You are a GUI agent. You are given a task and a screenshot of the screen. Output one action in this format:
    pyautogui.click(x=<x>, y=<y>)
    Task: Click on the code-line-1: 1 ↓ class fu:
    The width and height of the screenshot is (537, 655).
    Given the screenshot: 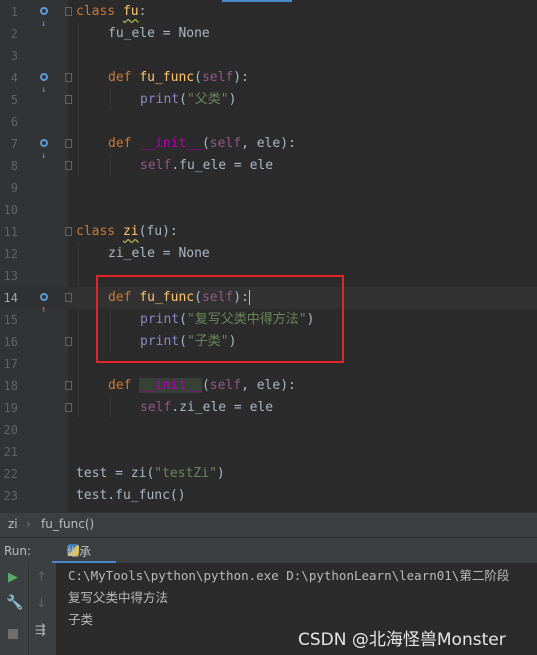 What is the action you would take?
    pyautogui.click(x=268, y=15)
    